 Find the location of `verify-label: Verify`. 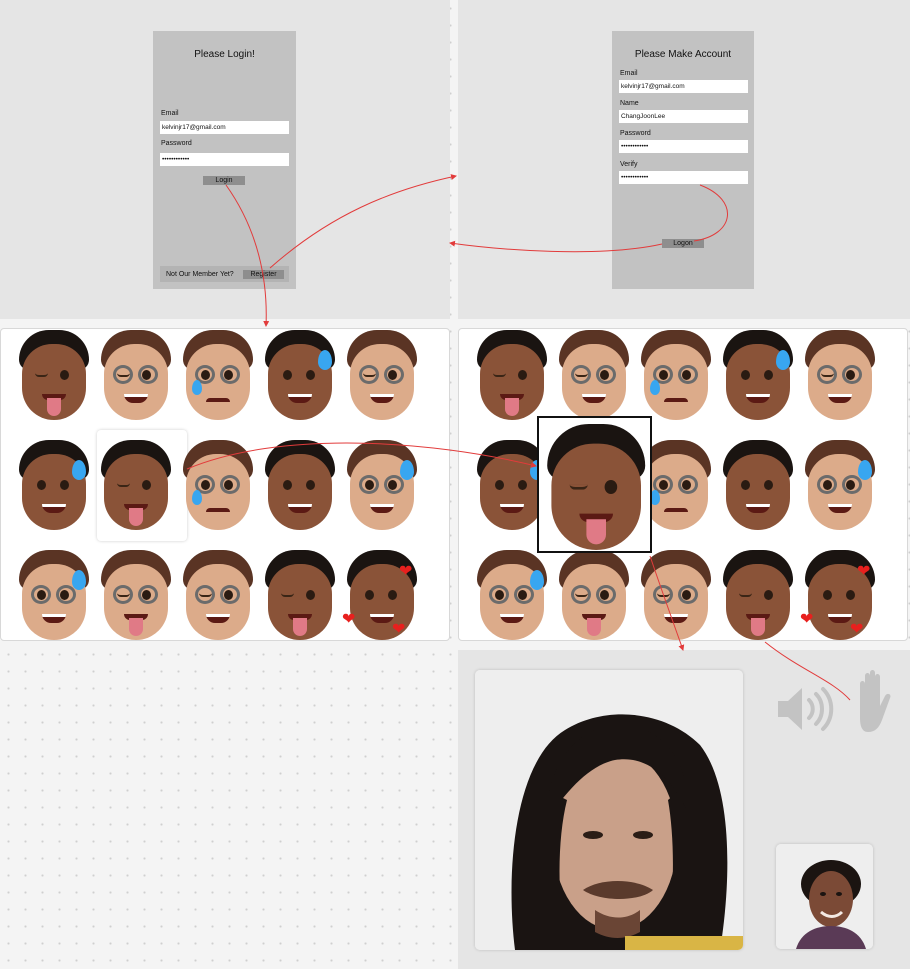

verify-label: Verify is located at coordinates (629, 164).